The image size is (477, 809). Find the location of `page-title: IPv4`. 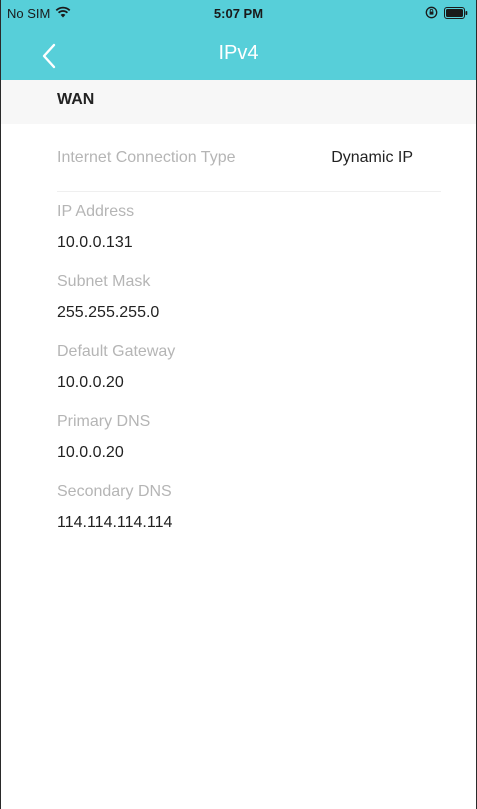

page-title: IPv4 is located at coordinates (238, 53).